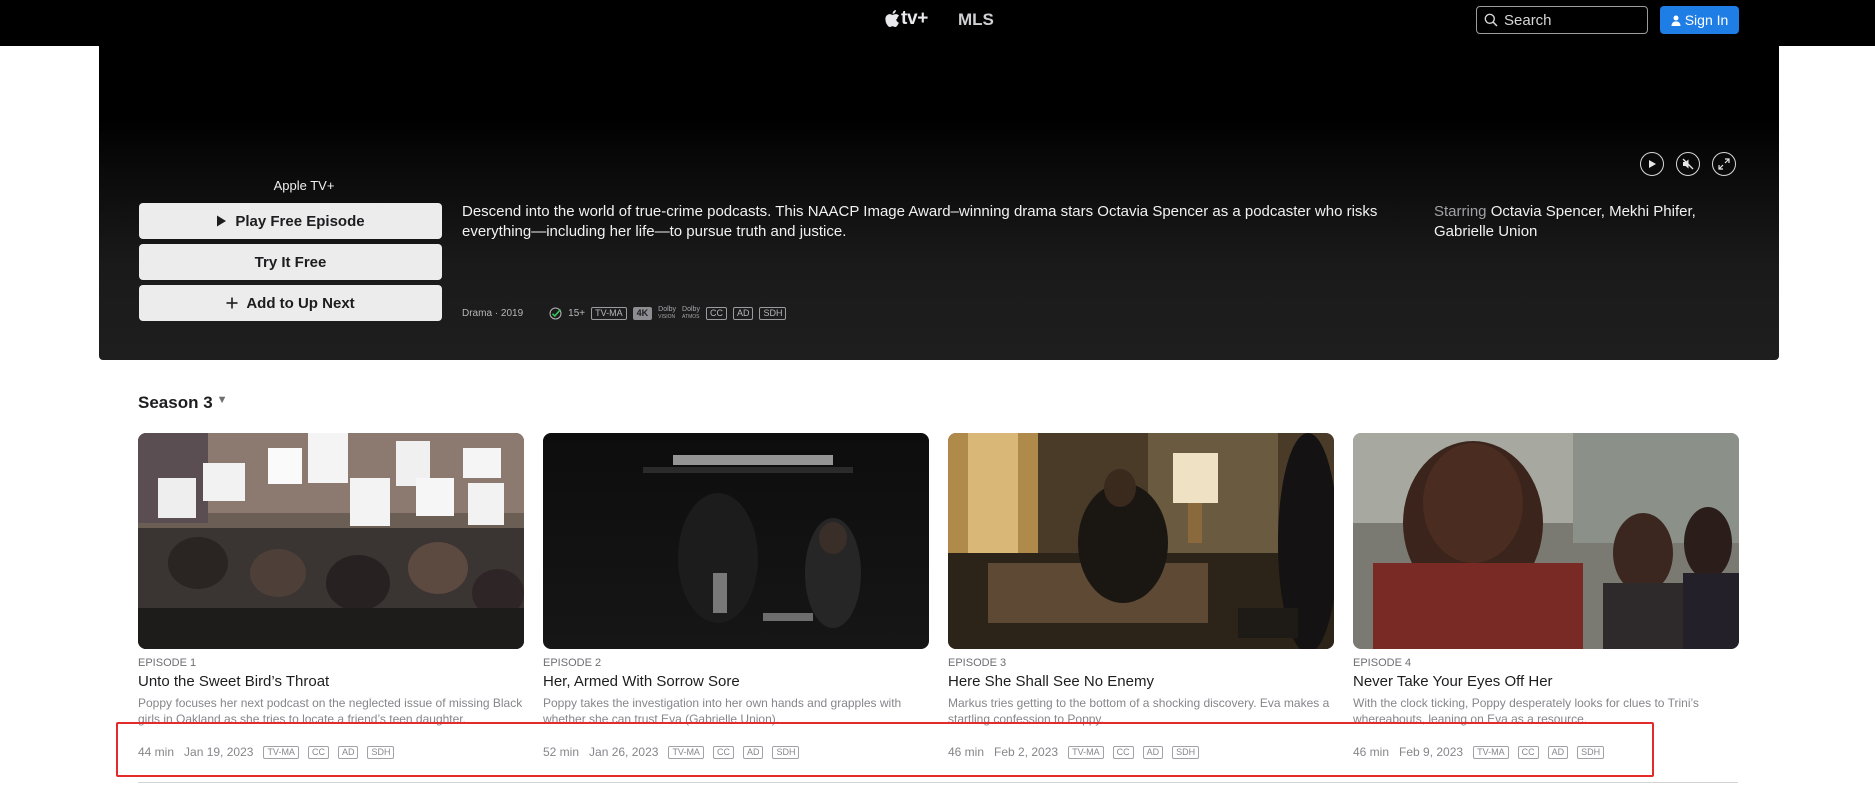 The image size is (1875, 788). Describe the element at coordinates (1546, 752) in the screenshot. I see `episode-meta: 46 min Feb 9, 2023 TV-MA CC AD SDH` at that location.